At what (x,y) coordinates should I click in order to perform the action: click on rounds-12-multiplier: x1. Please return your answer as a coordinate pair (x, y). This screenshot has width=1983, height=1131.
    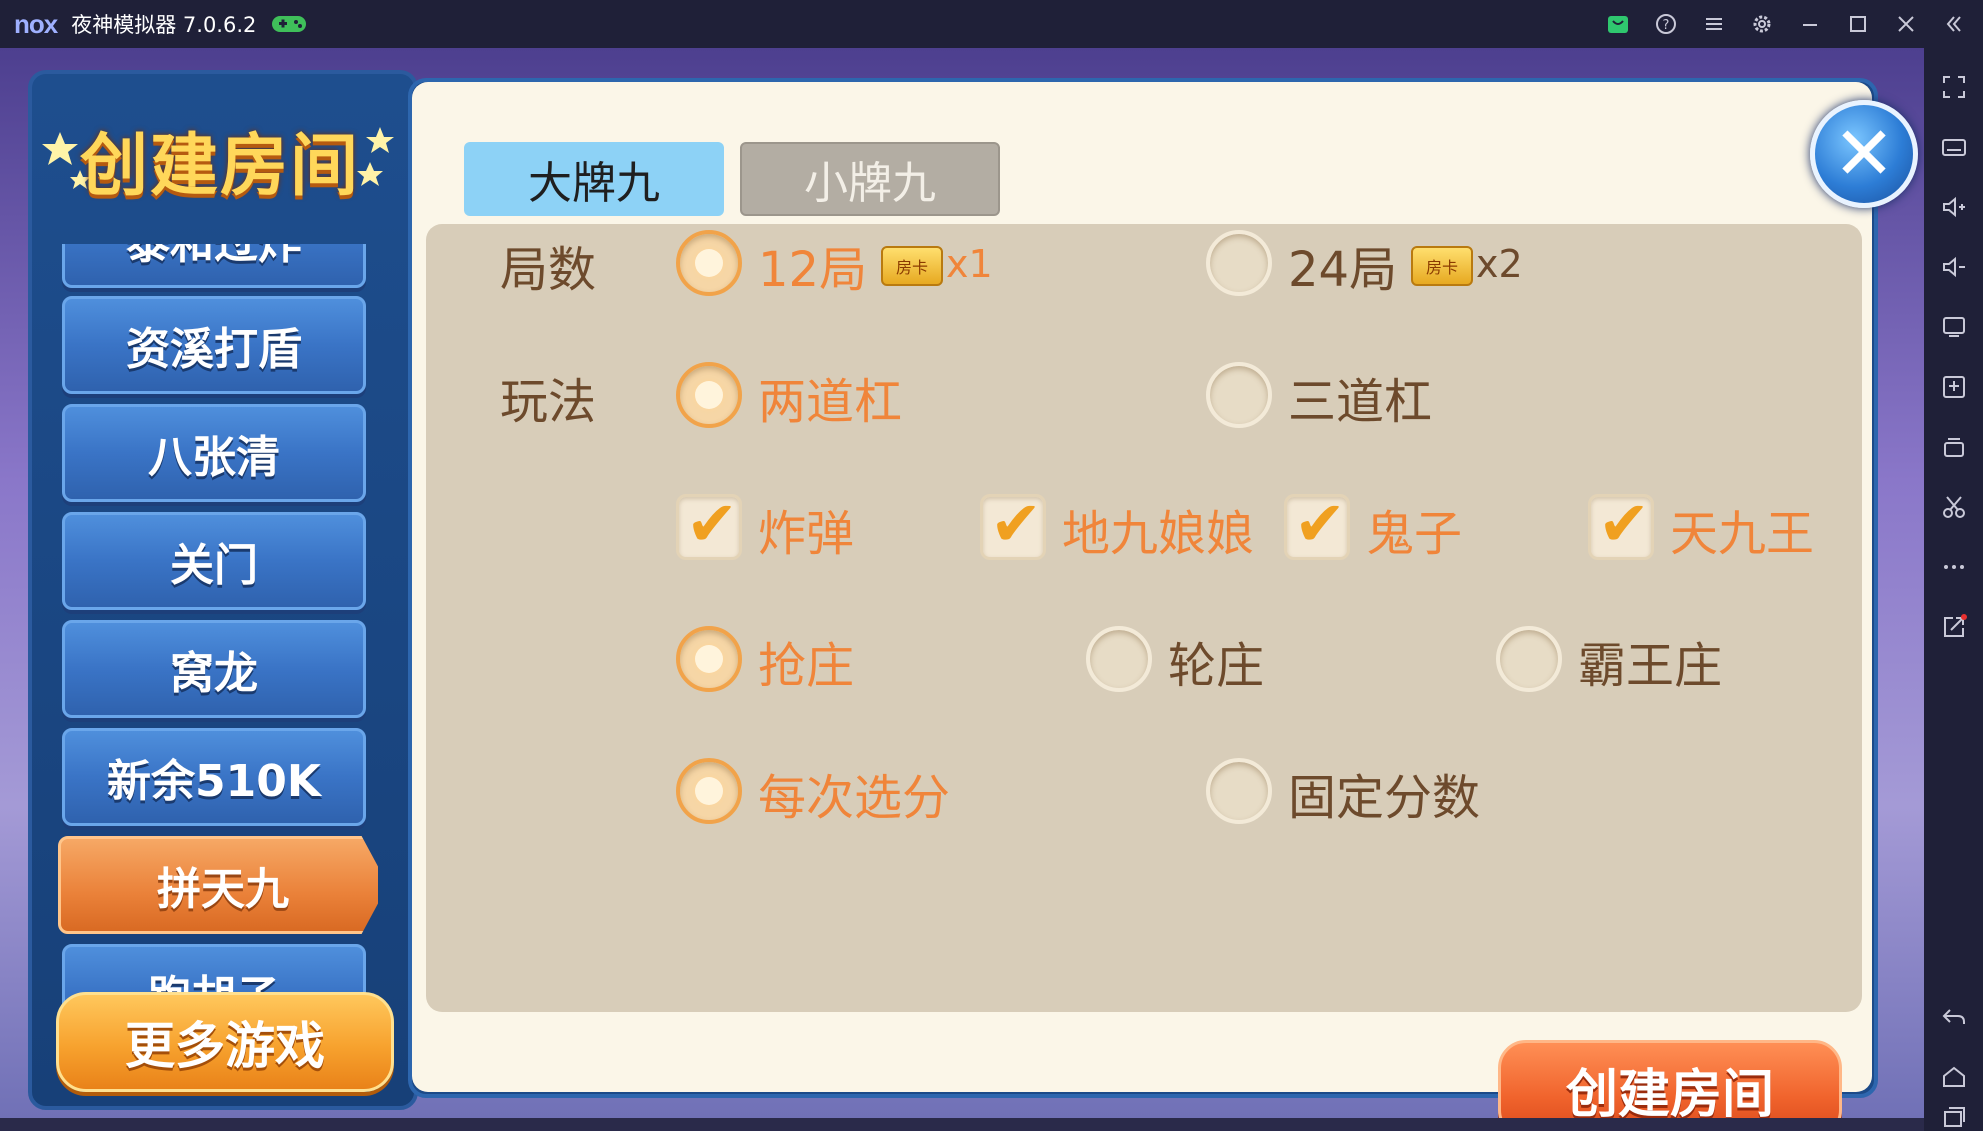
    Looking at the image, I should click on (969, 264).